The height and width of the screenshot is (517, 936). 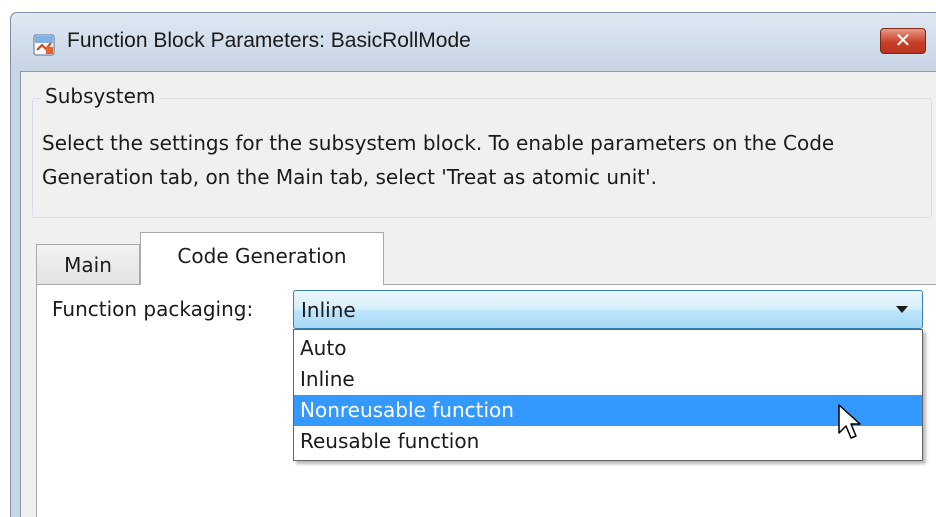 What do you see at coordinates (608, 441) in the screenshot?
I see `dropdown-option-reusable-function: Reusable function` at bounding box center [608, 441].